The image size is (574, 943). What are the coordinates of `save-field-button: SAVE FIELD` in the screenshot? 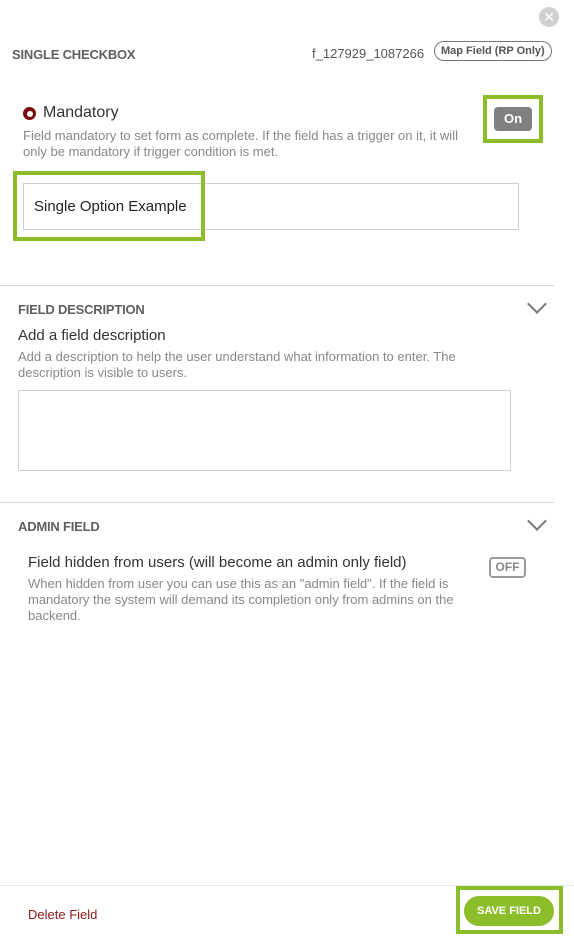 It's located at (509, 911).